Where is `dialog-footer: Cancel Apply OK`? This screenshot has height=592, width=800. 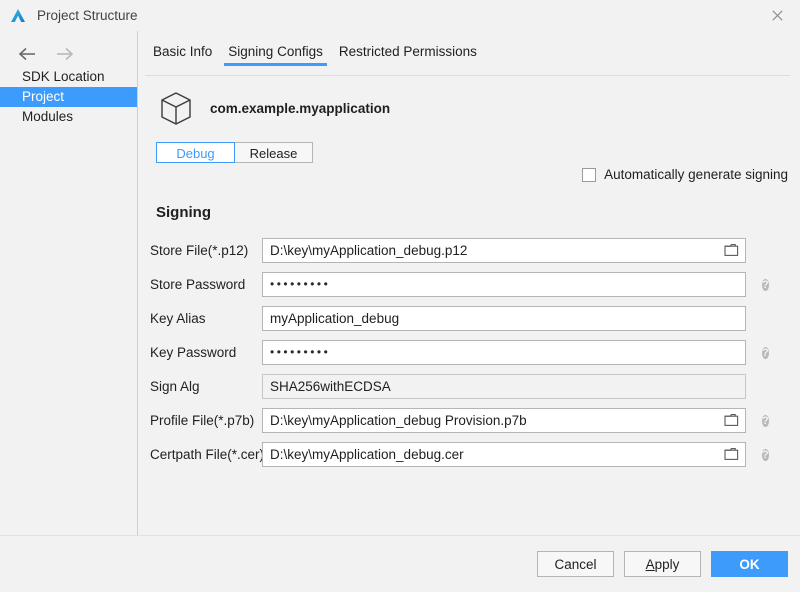
dialog-footer: Cancel Apply OK is located at coordinates (400, 563).